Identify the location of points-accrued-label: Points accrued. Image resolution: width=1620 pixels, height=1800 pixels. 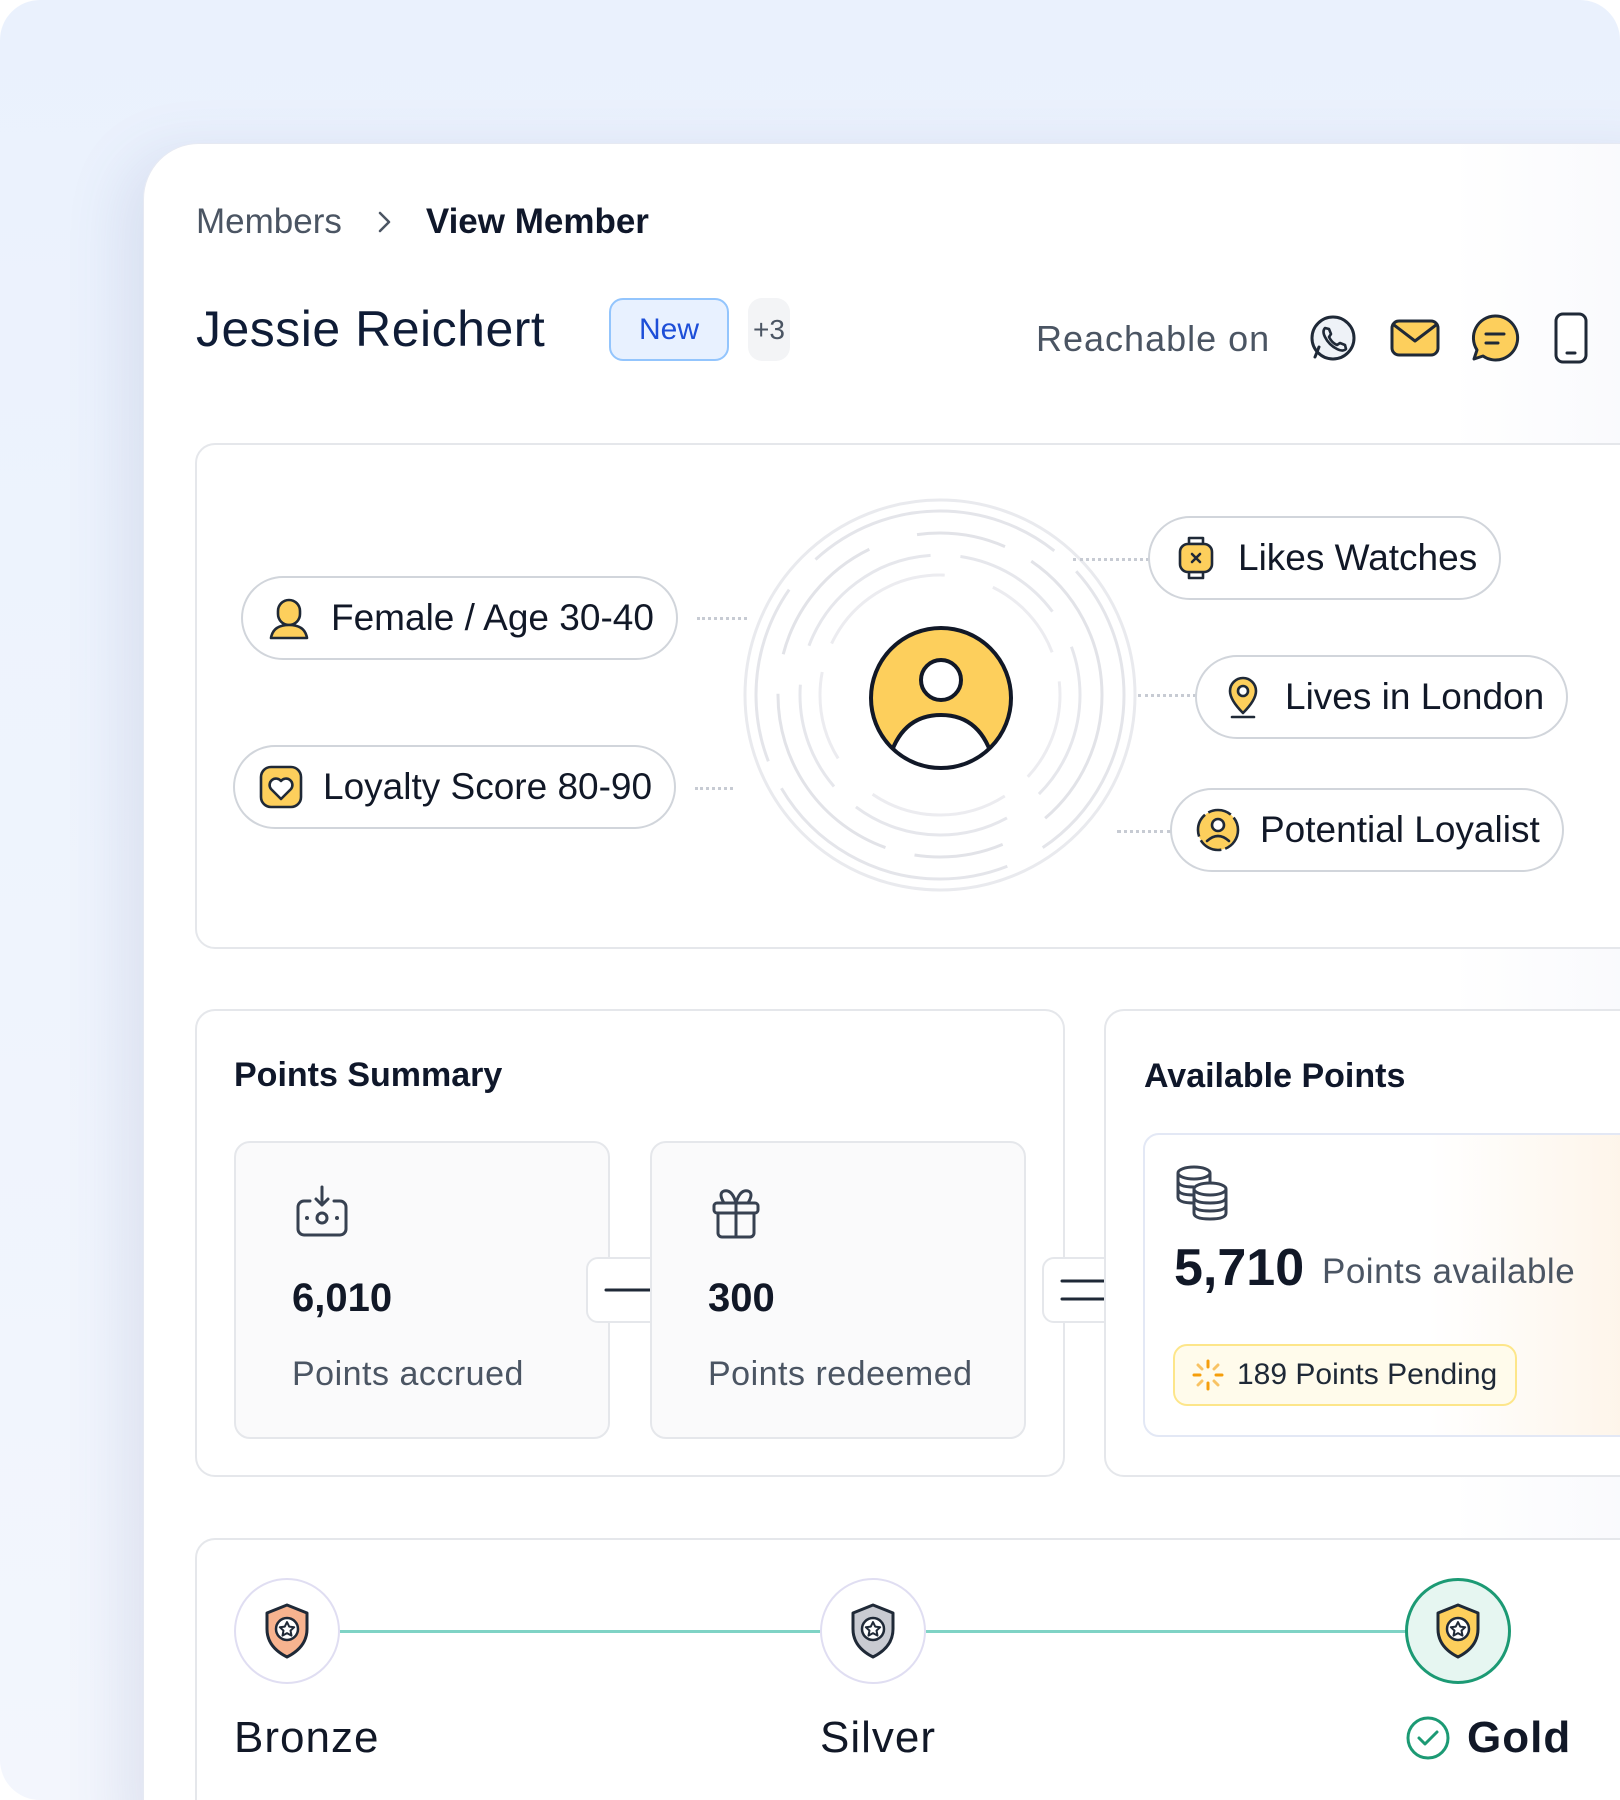
(408, 1374).